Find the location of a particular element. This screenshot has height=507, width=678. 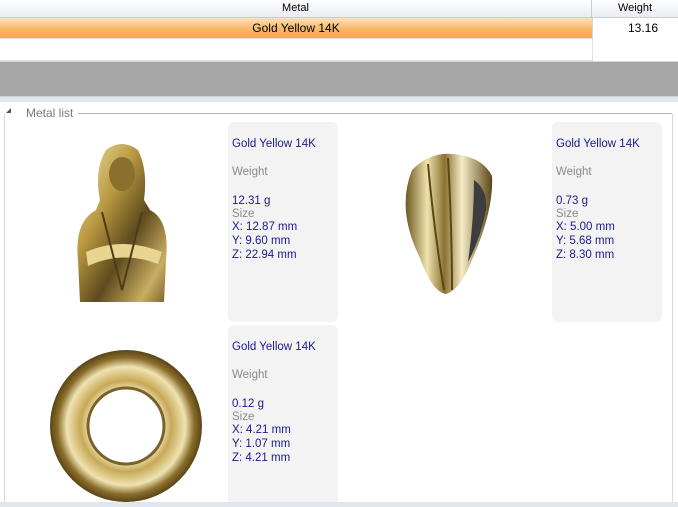

card-weight-value: 0.12 g is located at coordinates (248, 404).